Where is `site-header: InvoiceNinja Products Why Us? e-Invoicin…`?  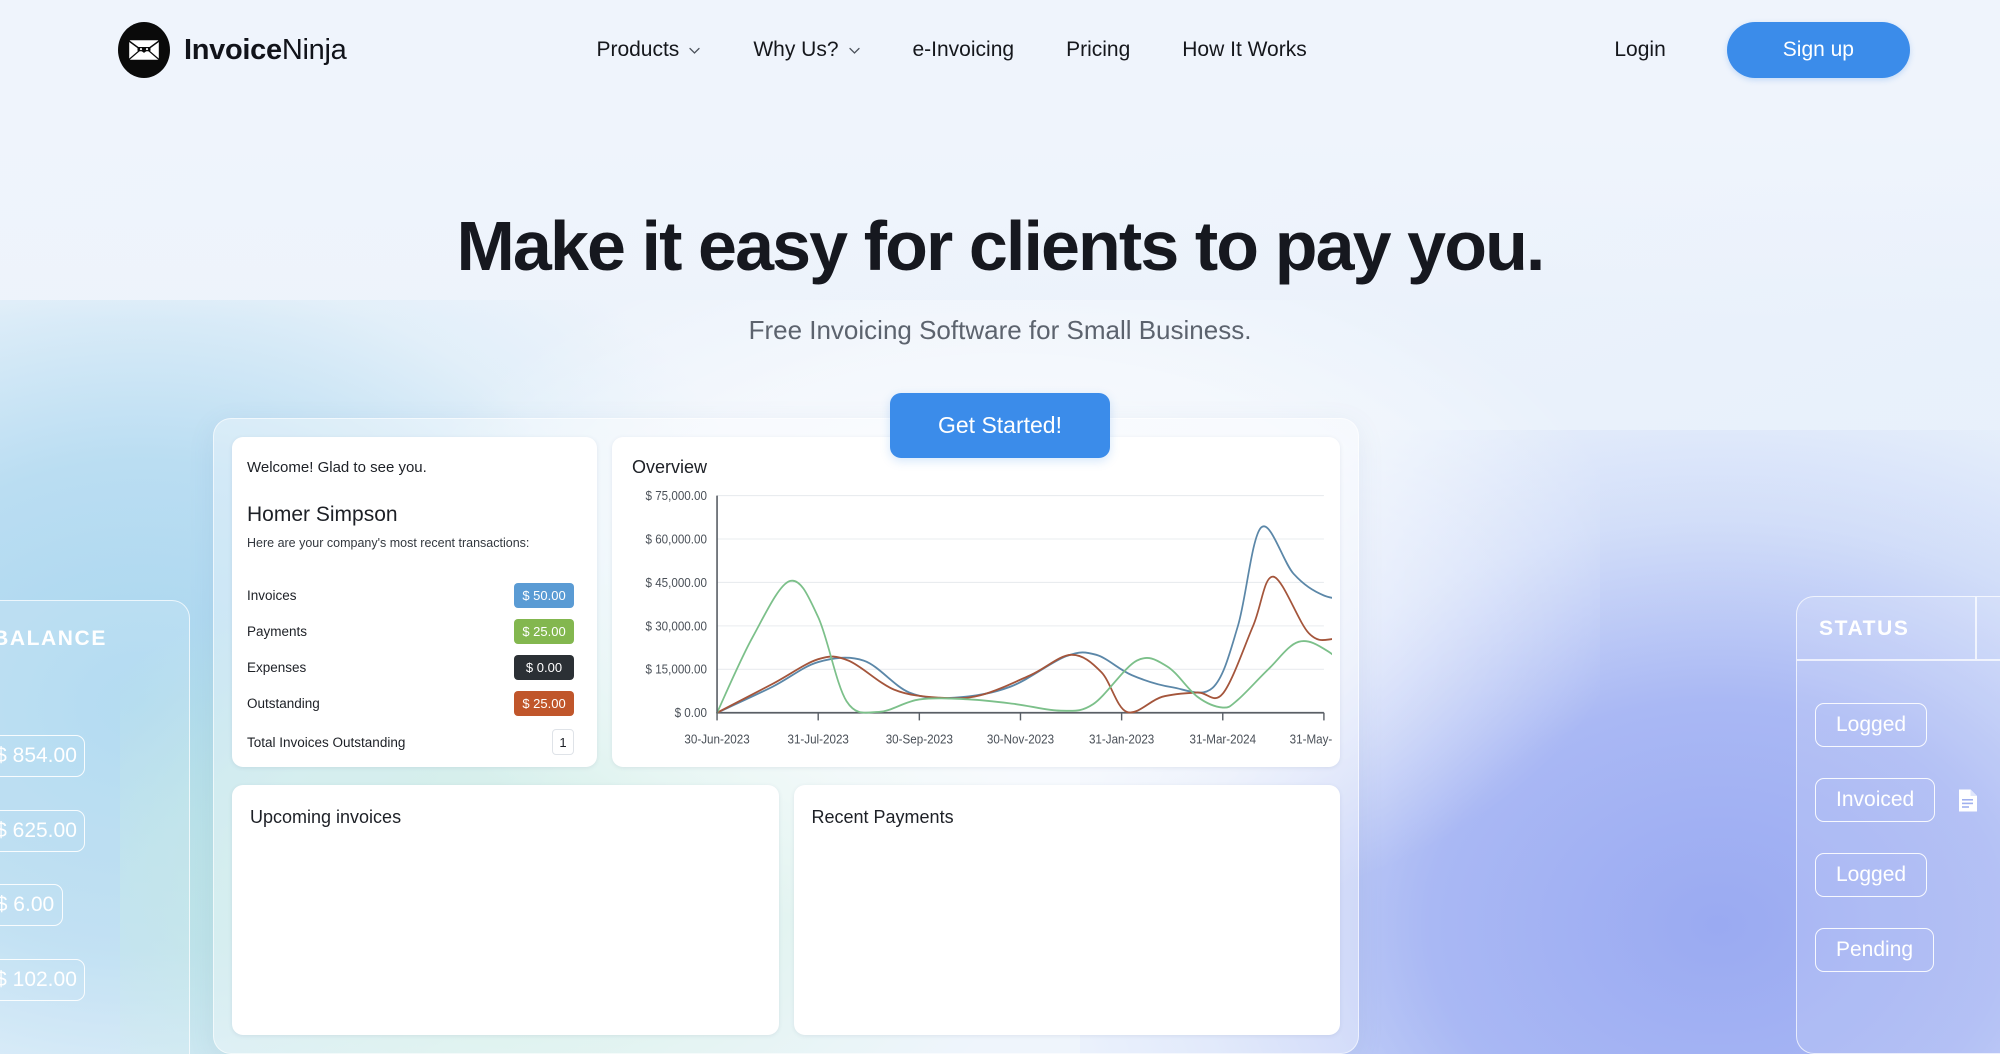
site-header: InvoiceNinja Products Why Us? e-Invoicin… is located at coordinates (1000, 50).